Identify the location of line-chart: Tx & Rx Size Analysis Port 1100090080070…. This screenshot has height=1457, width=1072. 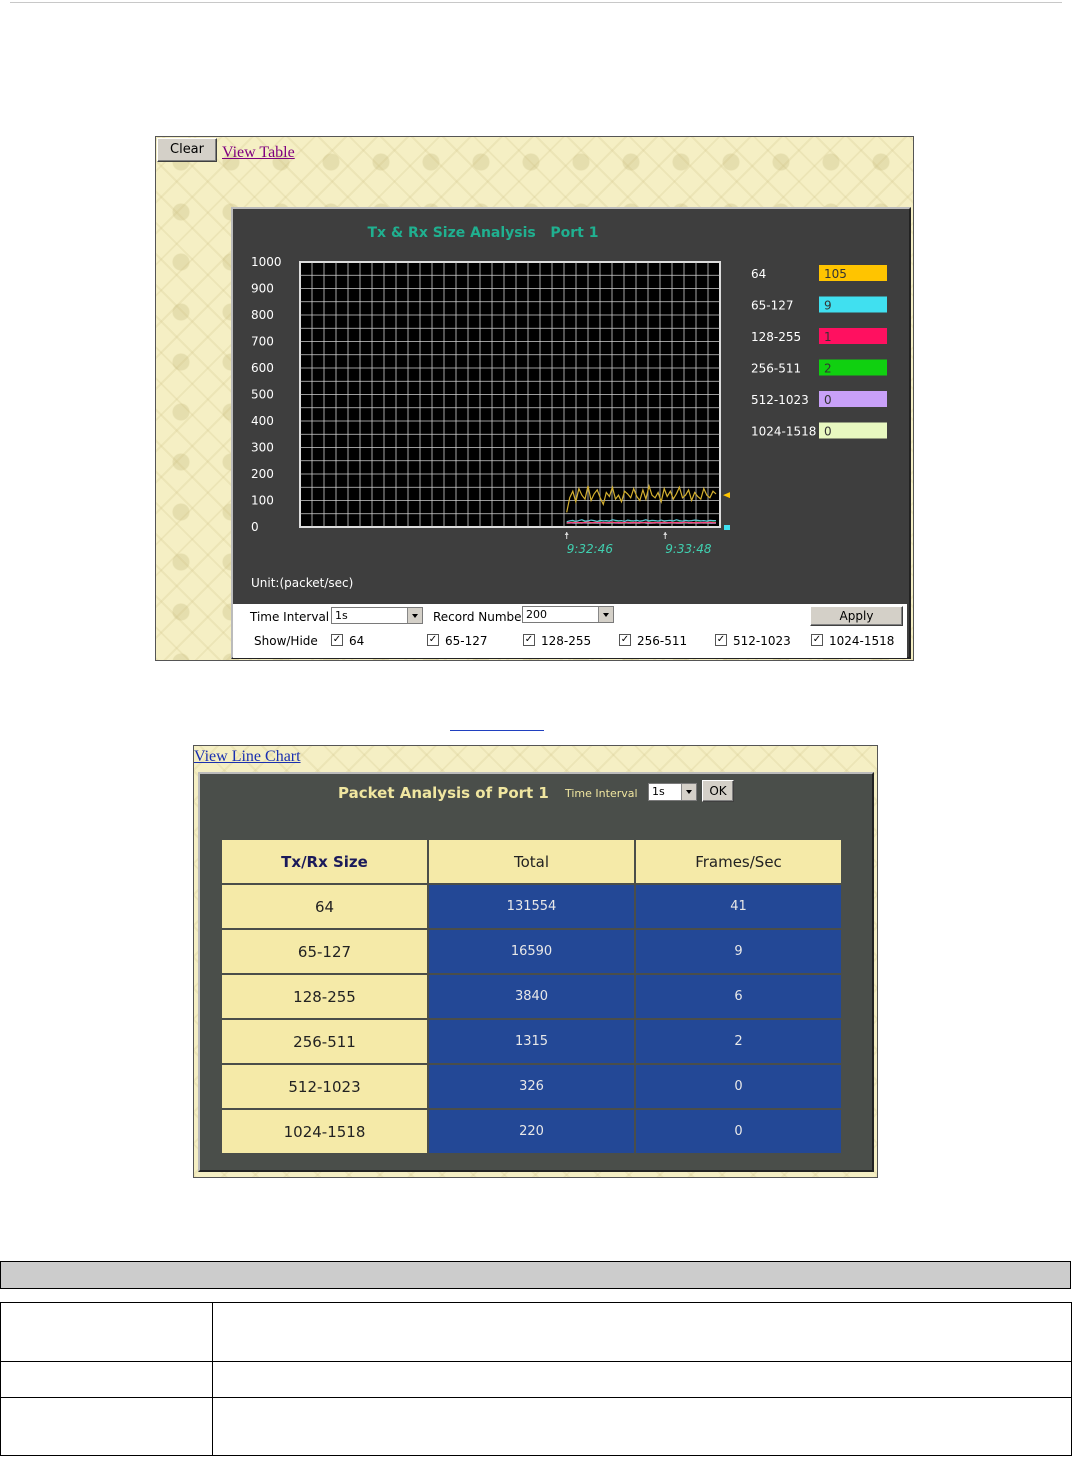
(569, 407).